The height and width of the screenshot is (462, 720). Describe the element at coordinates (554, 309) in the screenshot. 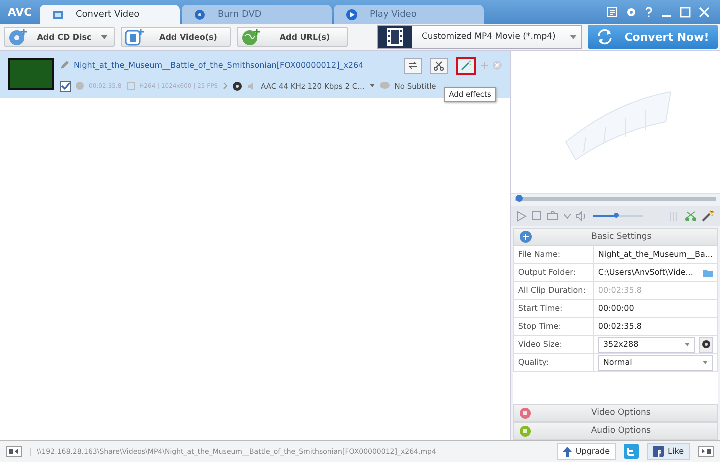

I see `setting-label: Start Time:` at that location.